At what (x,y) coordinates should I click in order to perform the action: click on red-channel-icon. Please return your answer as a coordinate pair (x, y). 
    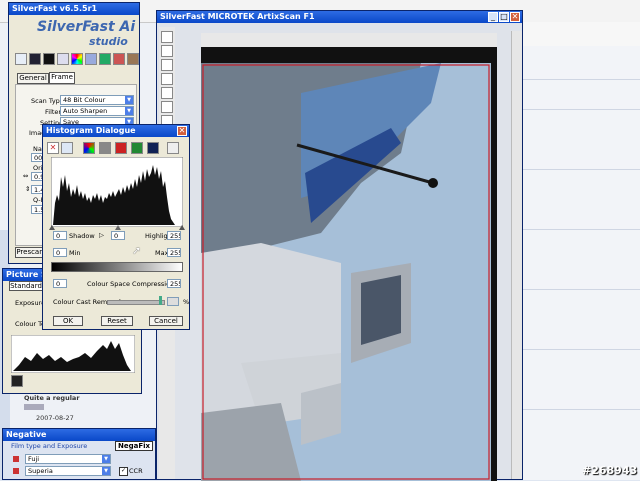
    Looking at the image, I should click on (121, 148).